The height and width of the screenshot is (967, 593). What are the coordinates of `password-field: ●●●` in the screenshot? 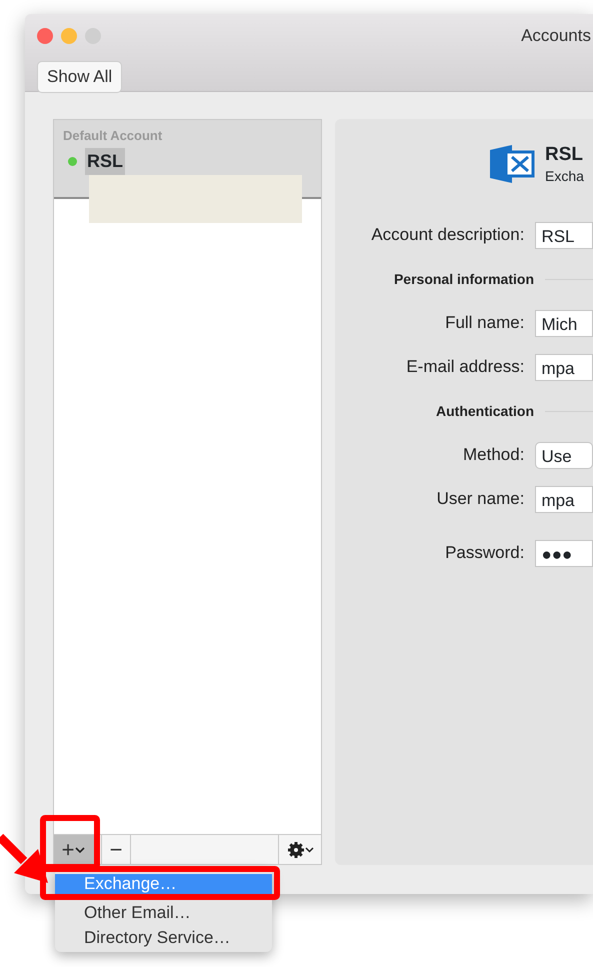 It's located at (564, 553).